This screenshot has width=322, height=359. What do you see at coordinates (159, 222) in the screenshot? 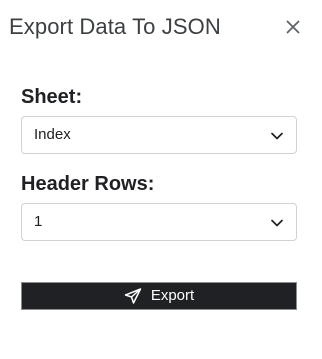
I see `header-rows-select: 1` at bounding box center [159, 222].